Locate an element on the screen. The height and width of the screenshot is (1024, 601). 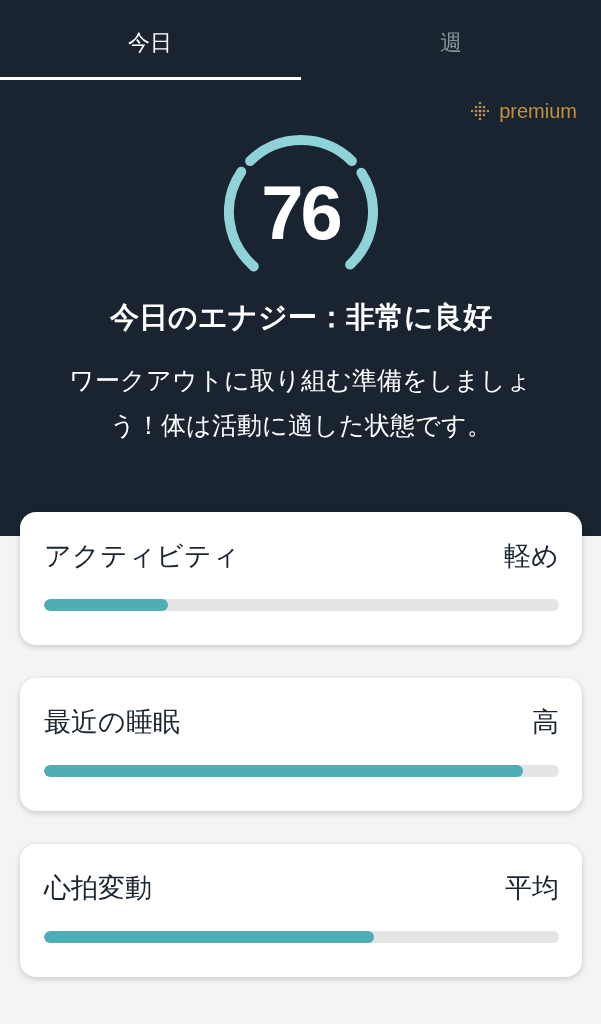
energy-message: ワークアウトに取り組む準備をしましょう！体は活動に適した状態です。 is located at coordinates (300, 403).